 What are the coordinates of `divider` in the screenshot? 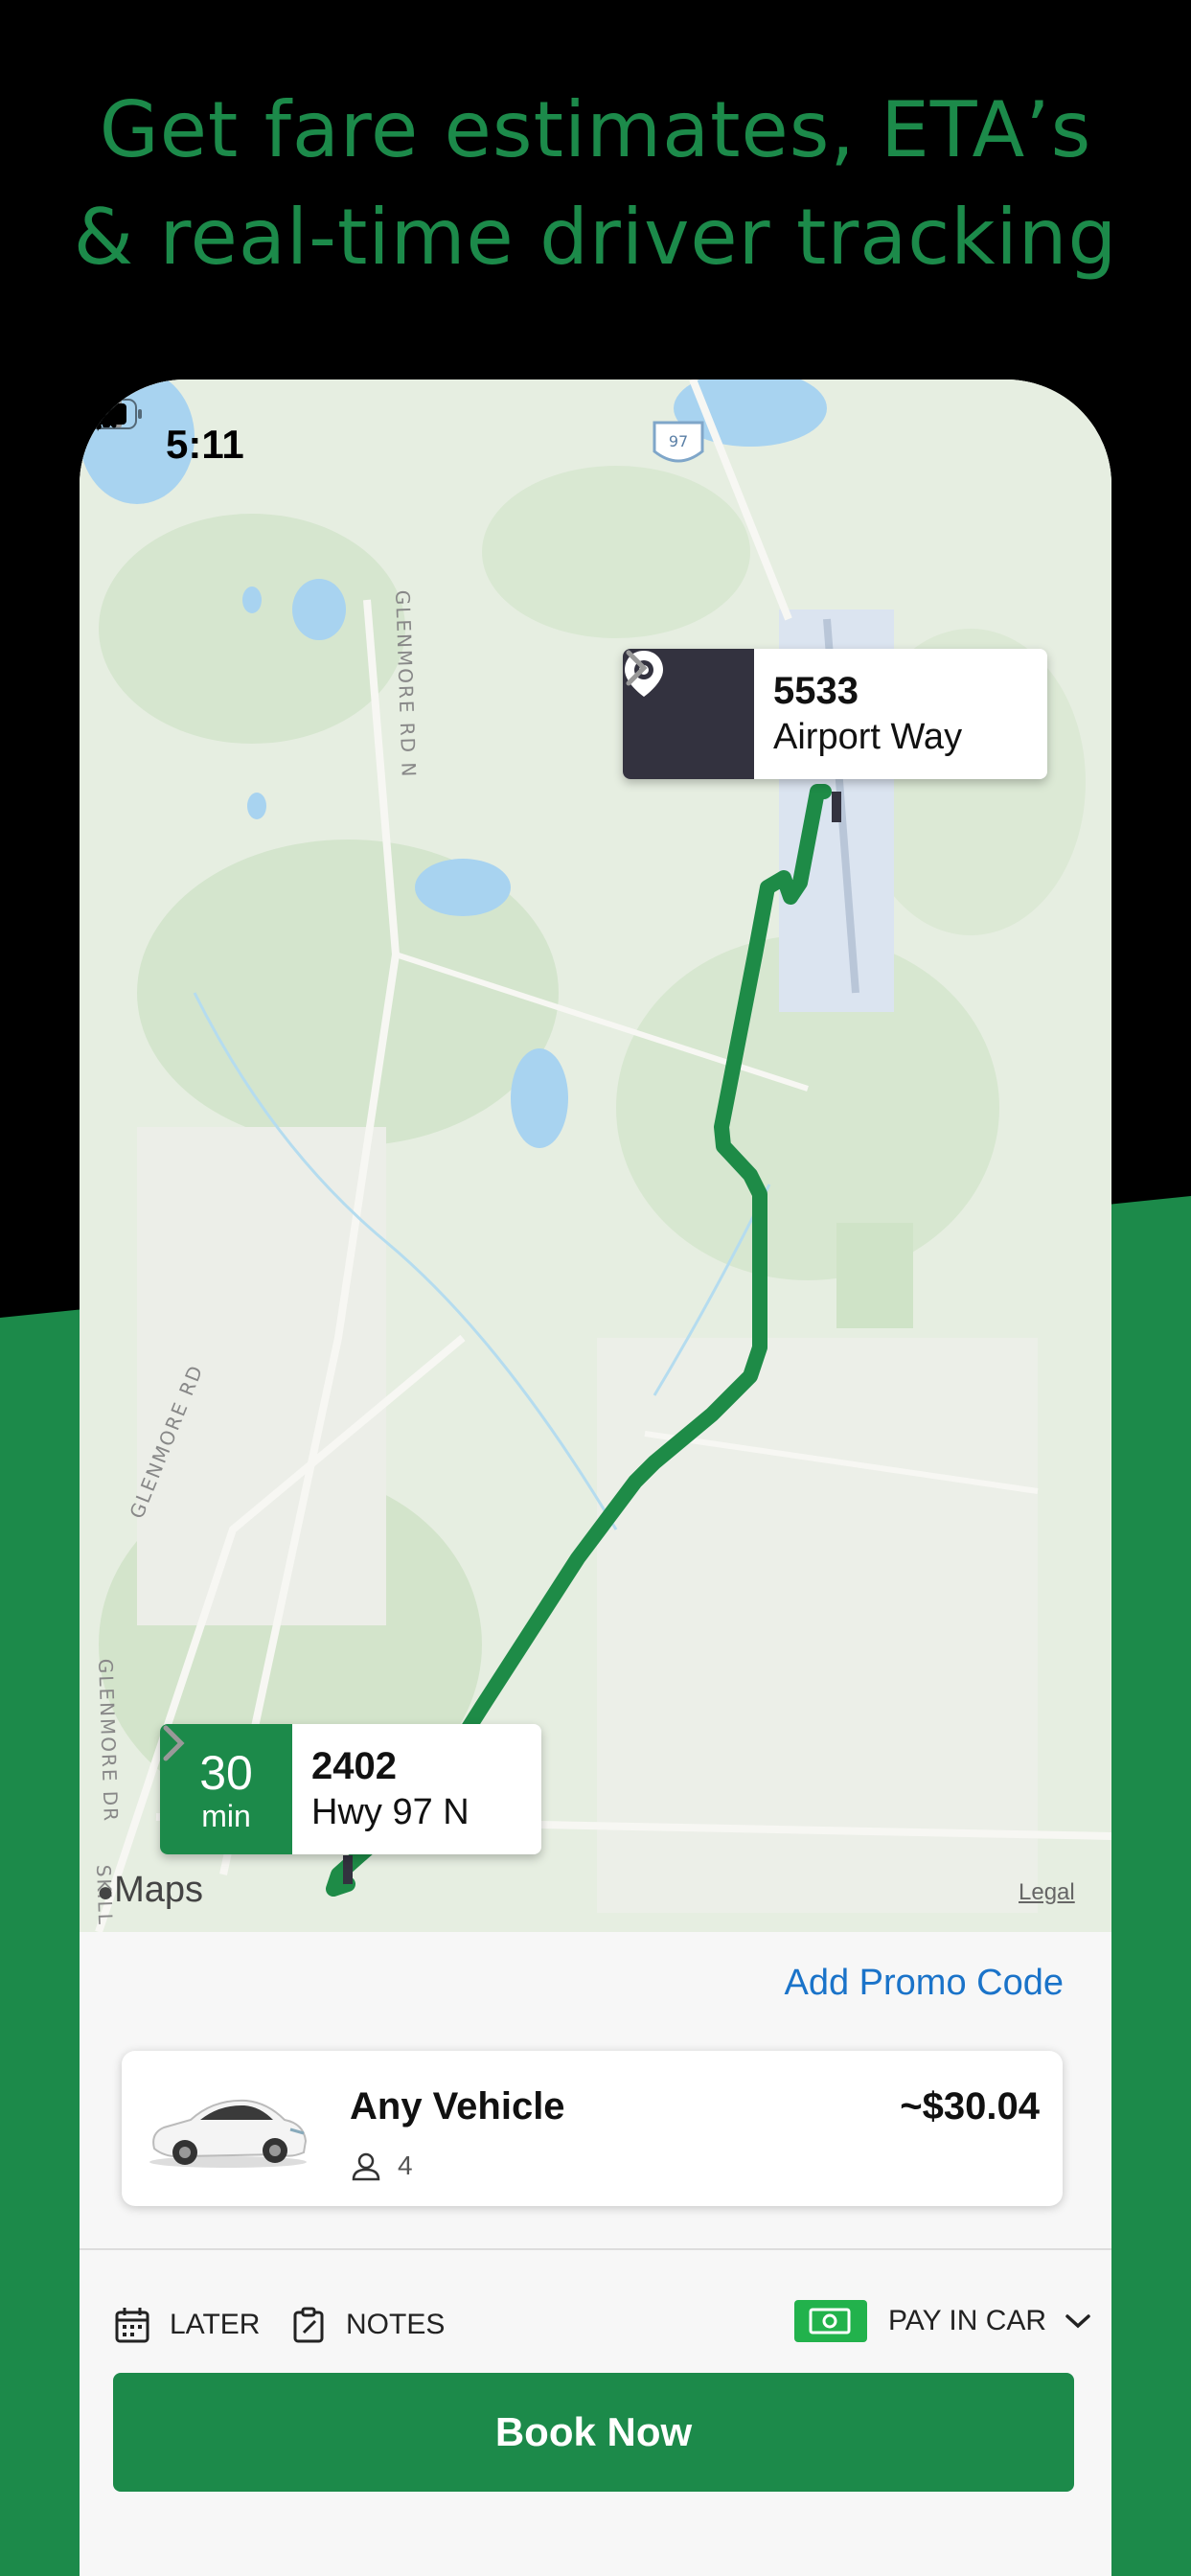 It's located at (595, 2249).